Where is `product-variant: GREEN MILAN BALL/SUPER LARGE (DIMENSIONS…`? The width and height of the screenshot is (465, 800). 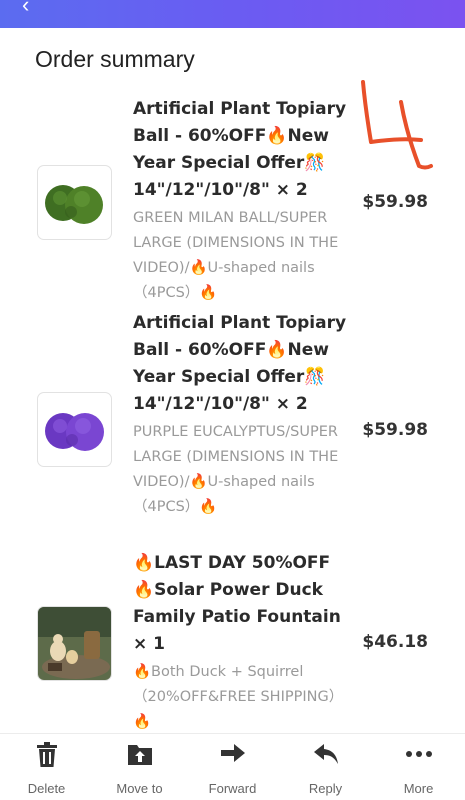
product-variant: GREEN MILAN BALL/SUPER LARGE (DIMENSIONS… is located at coordinates (236, 255).